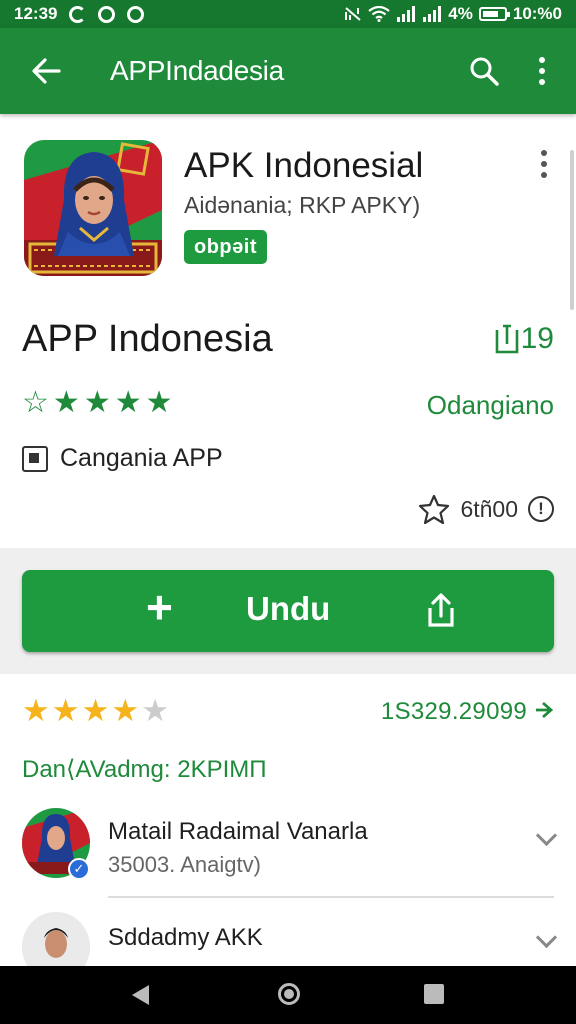 The width and height of the screenshot is (576, 1024). Describe the element at coordinates (434, 994) in the screenshot. I see `nav-recents-icon` at that location.